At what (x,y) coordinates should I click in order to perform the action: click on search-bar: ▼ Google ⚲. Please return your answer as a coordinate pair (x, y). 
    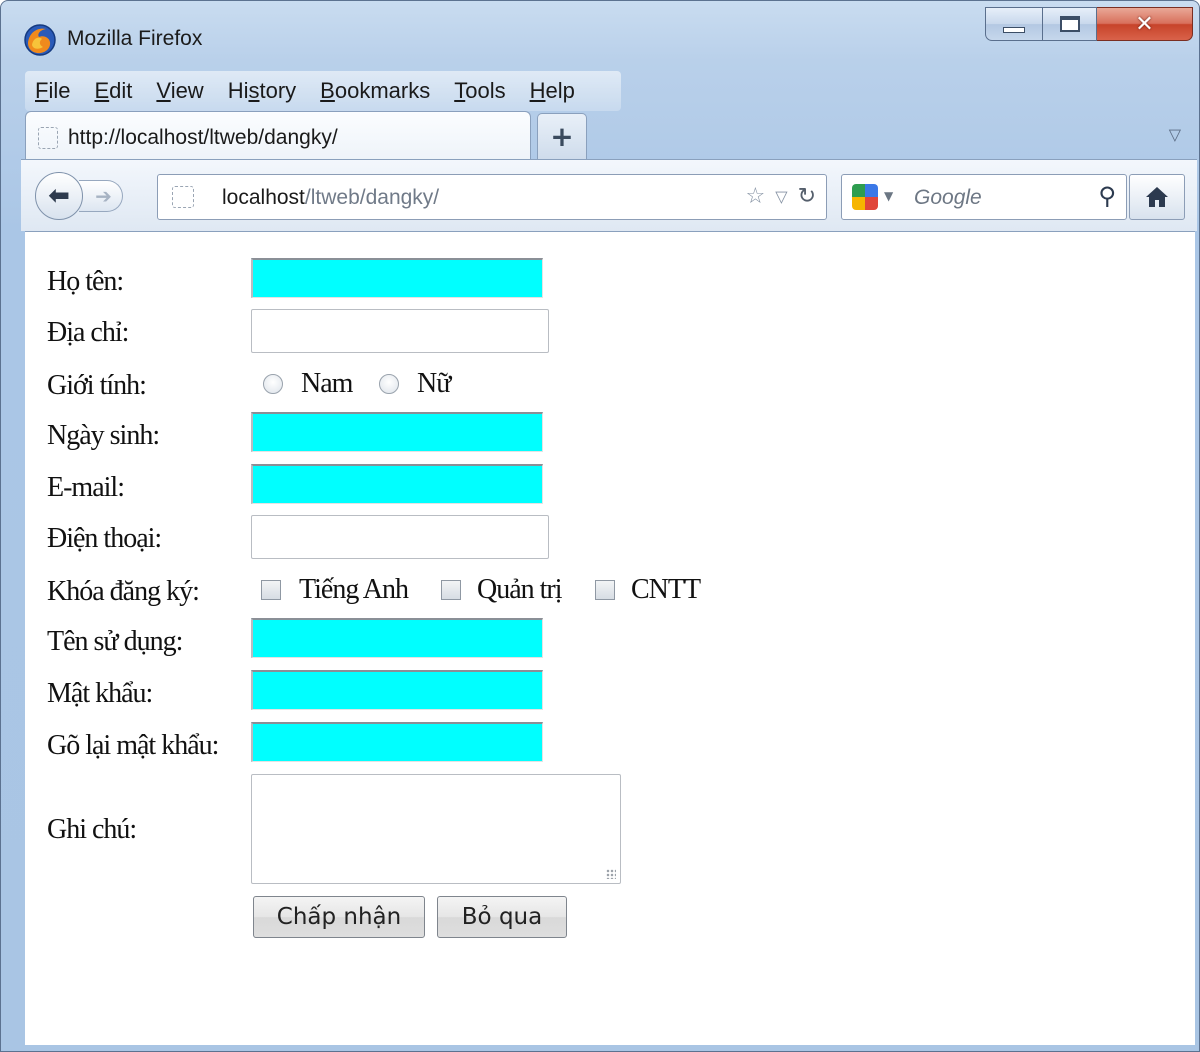
    Looking at the image, I should click on (984, 197).